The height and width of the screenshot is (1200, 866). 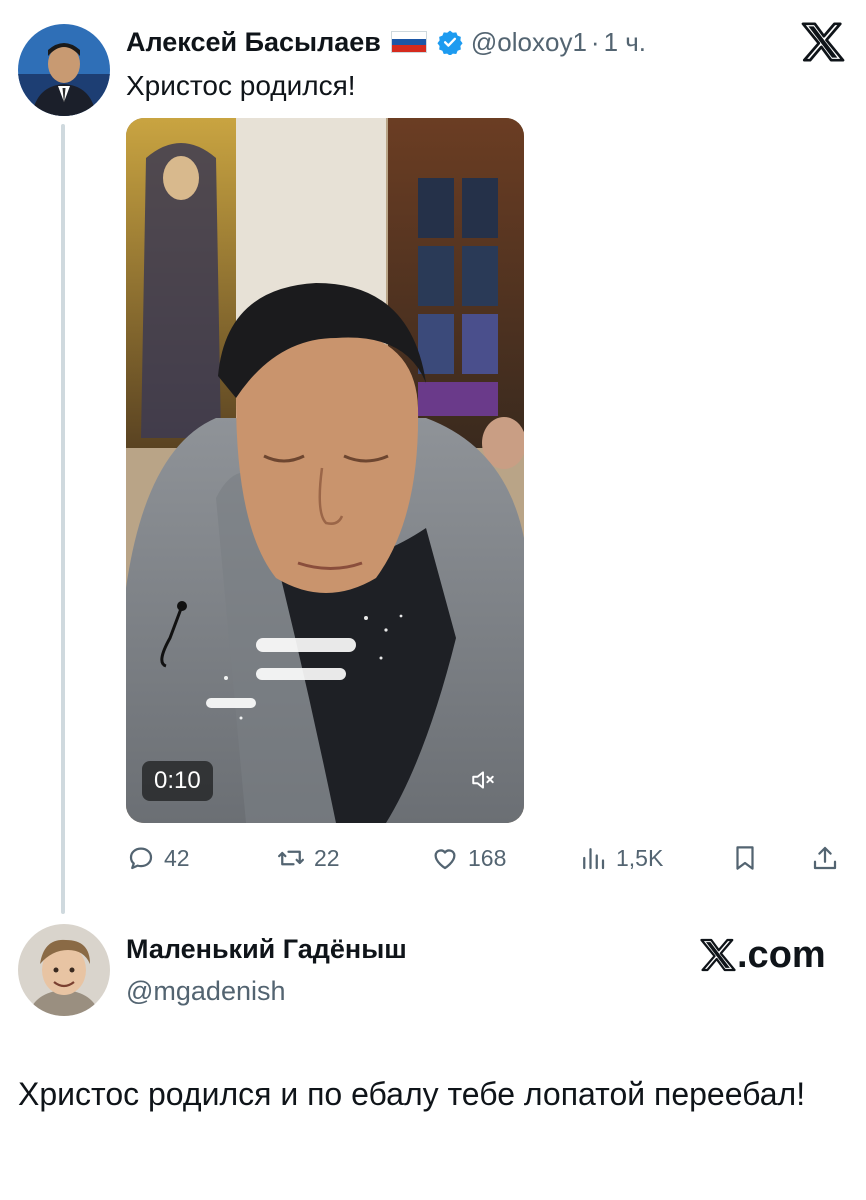 I want to click on views-icon, so click(x=594, y=859).